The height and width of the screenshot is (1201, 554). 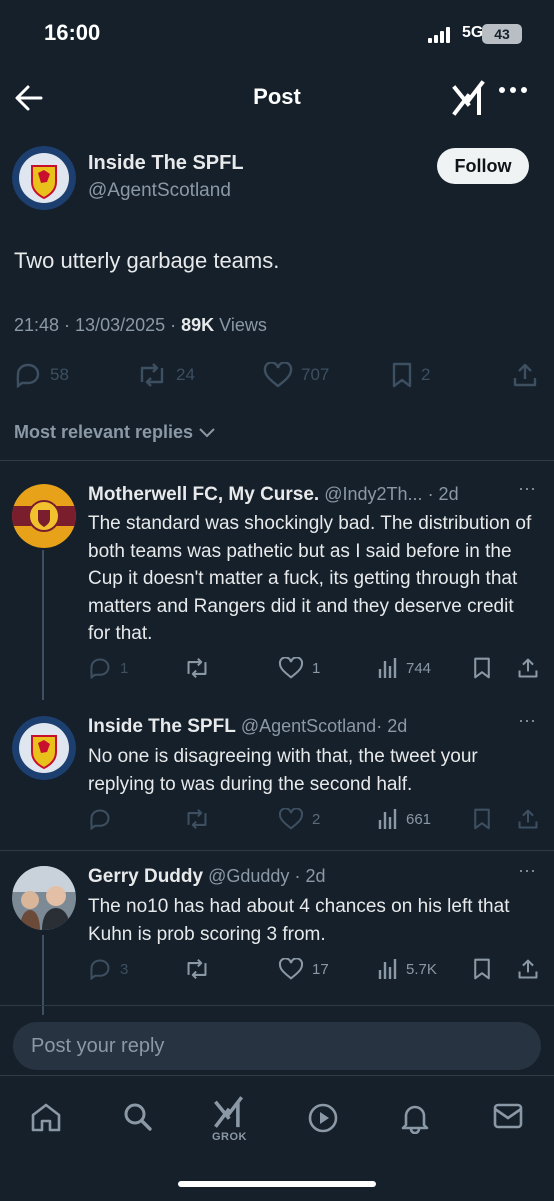 What do you see at coordinates (320, 969) in the screenshot?
I see `like-count: 17` at bounding box center [320, 969].